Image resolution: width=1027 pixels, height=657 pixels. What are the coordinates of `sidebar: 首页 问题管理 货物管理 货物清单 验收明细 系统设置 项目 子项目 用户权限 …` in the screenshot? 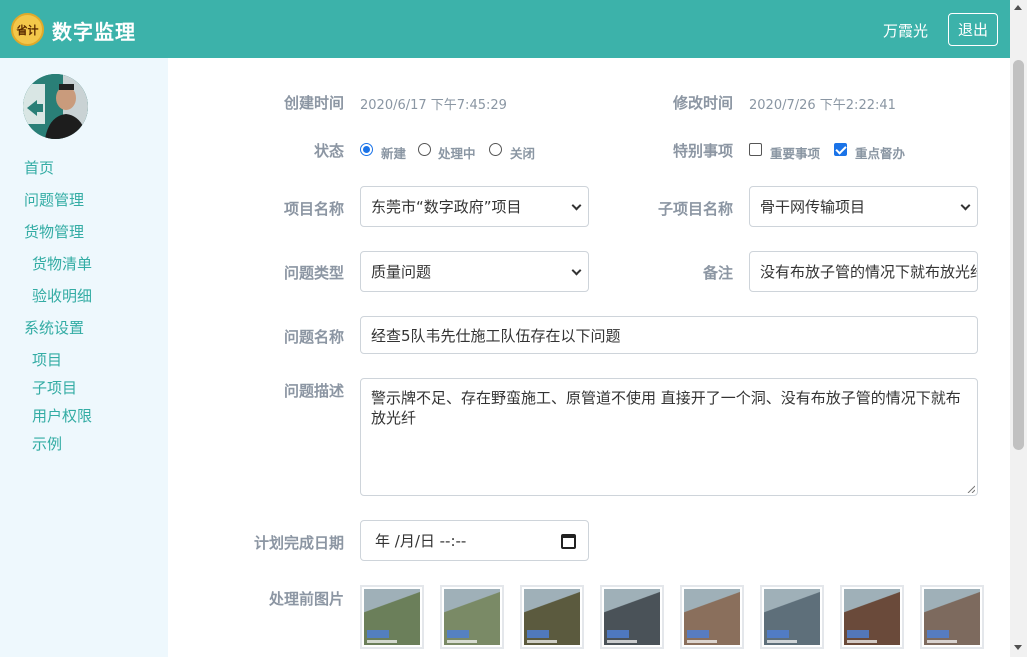 It's located at (84, 357).